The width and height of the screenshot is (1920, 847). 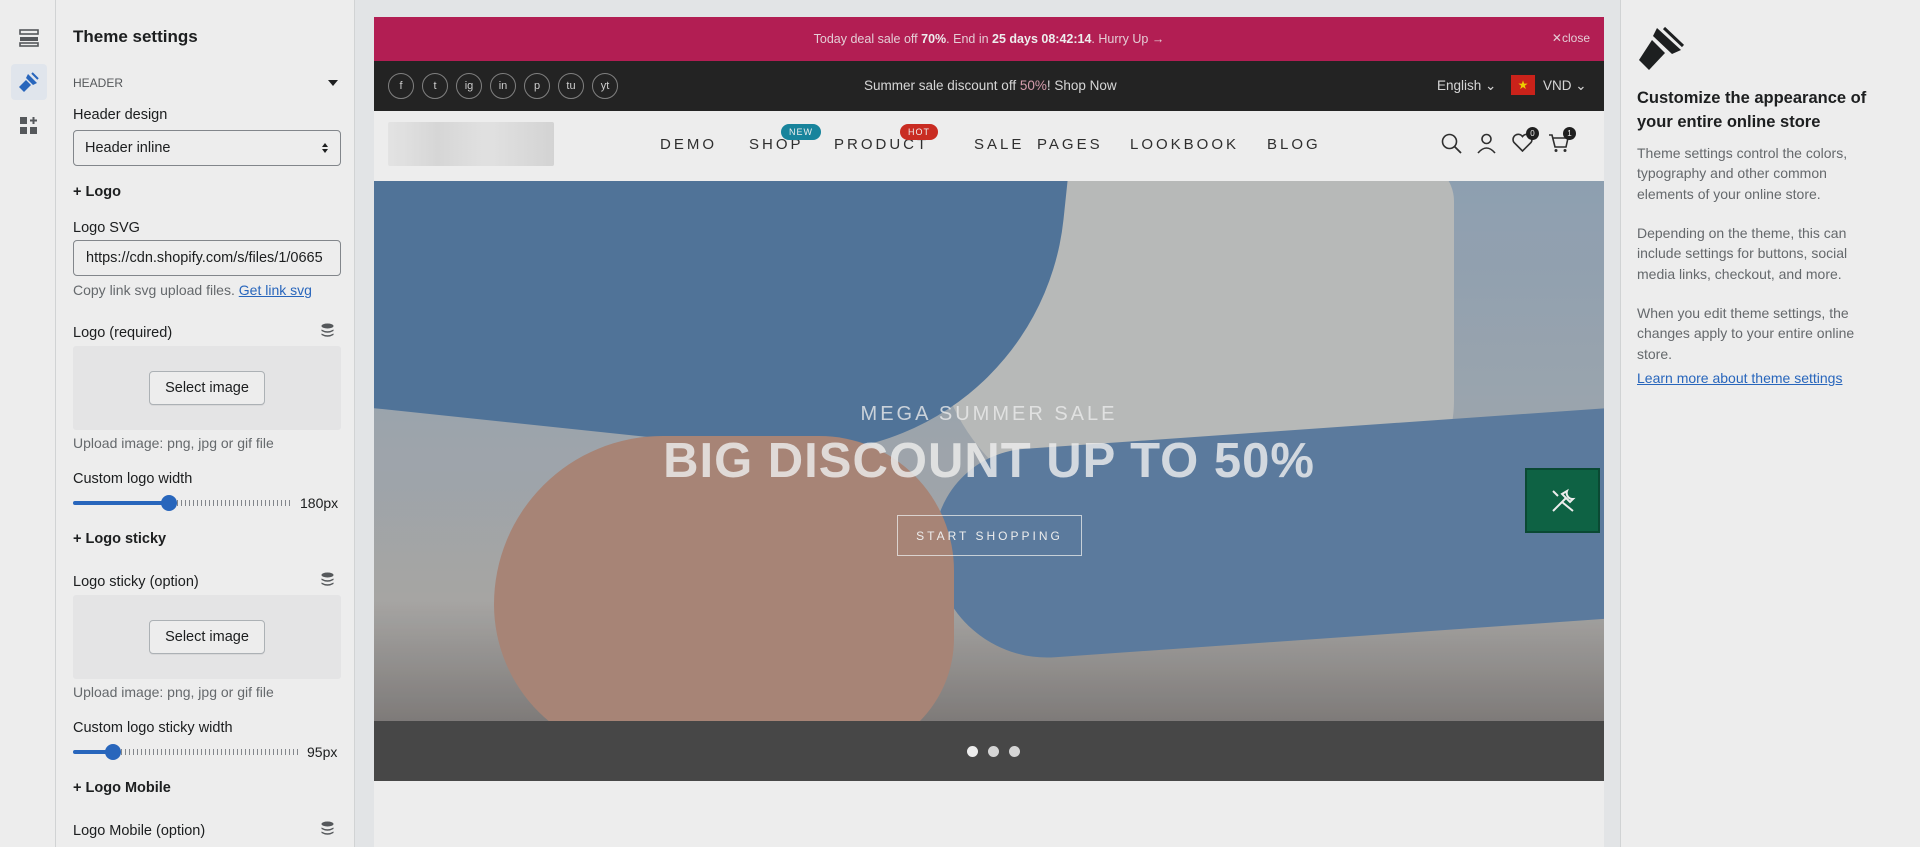 What do you see at coordinates (867, 39) in the screenshot?
I see `announcement-pre: Today deal sale off` at bounding box center [867, 39].